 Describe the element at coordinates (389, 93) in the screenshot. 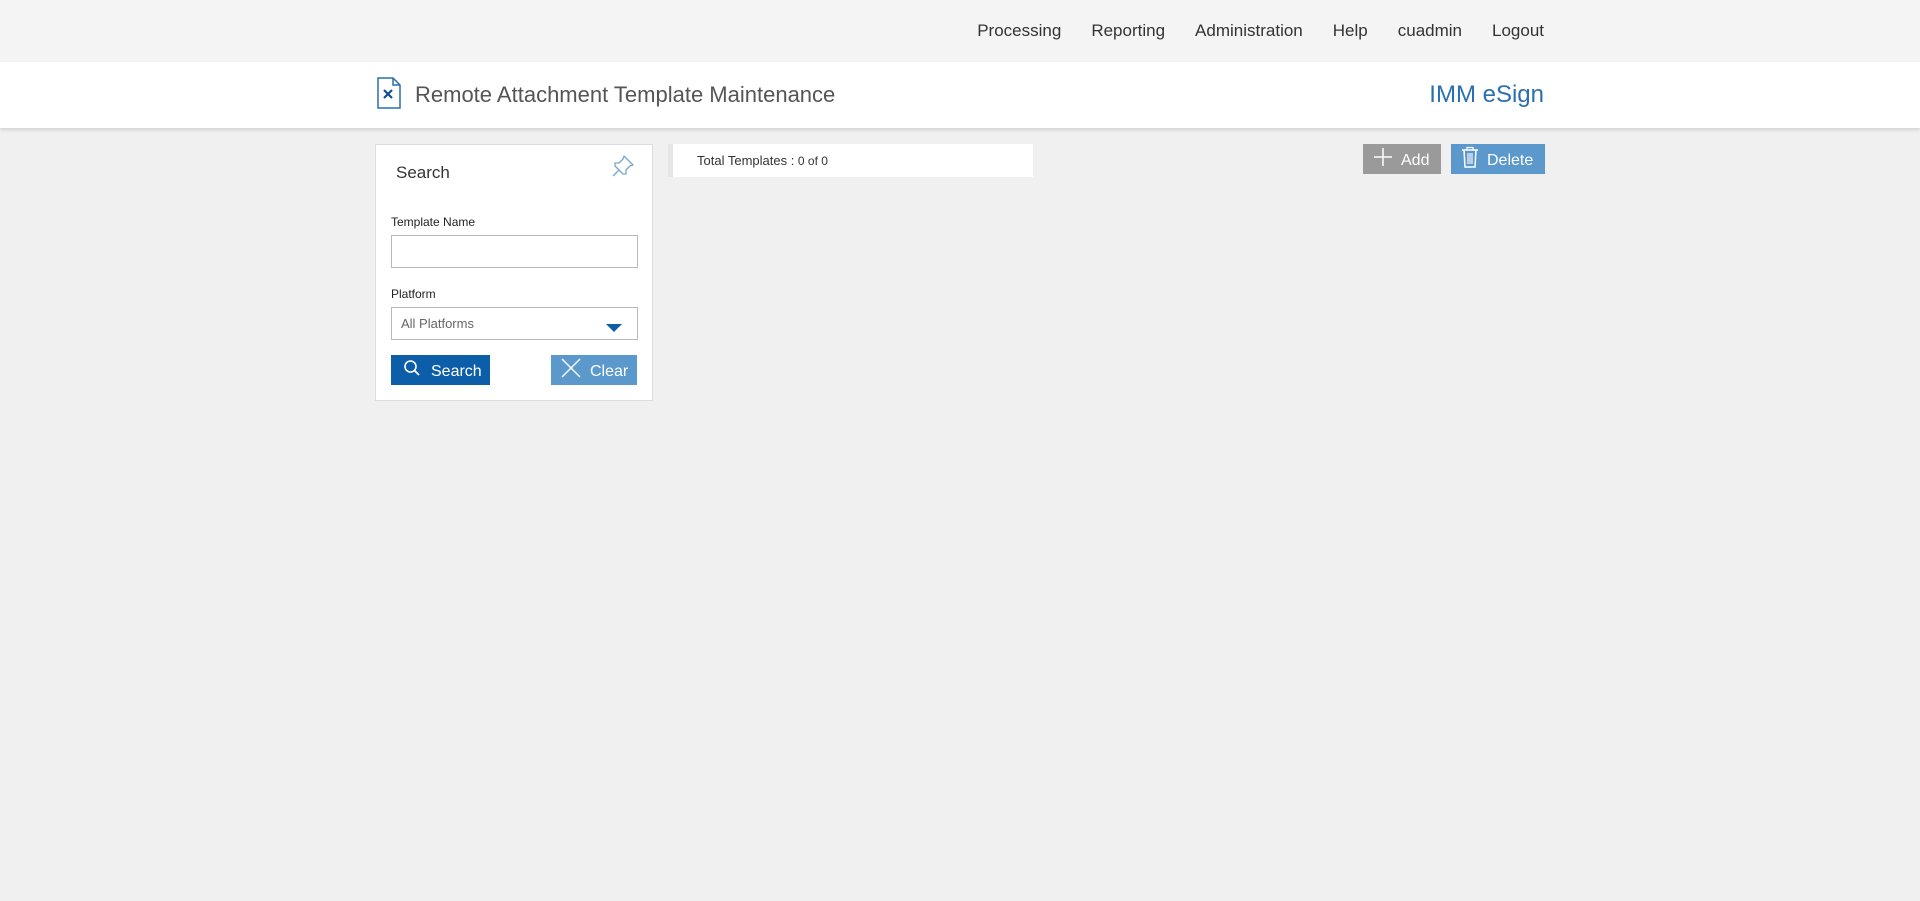

I see `document-x-icon` at that location.